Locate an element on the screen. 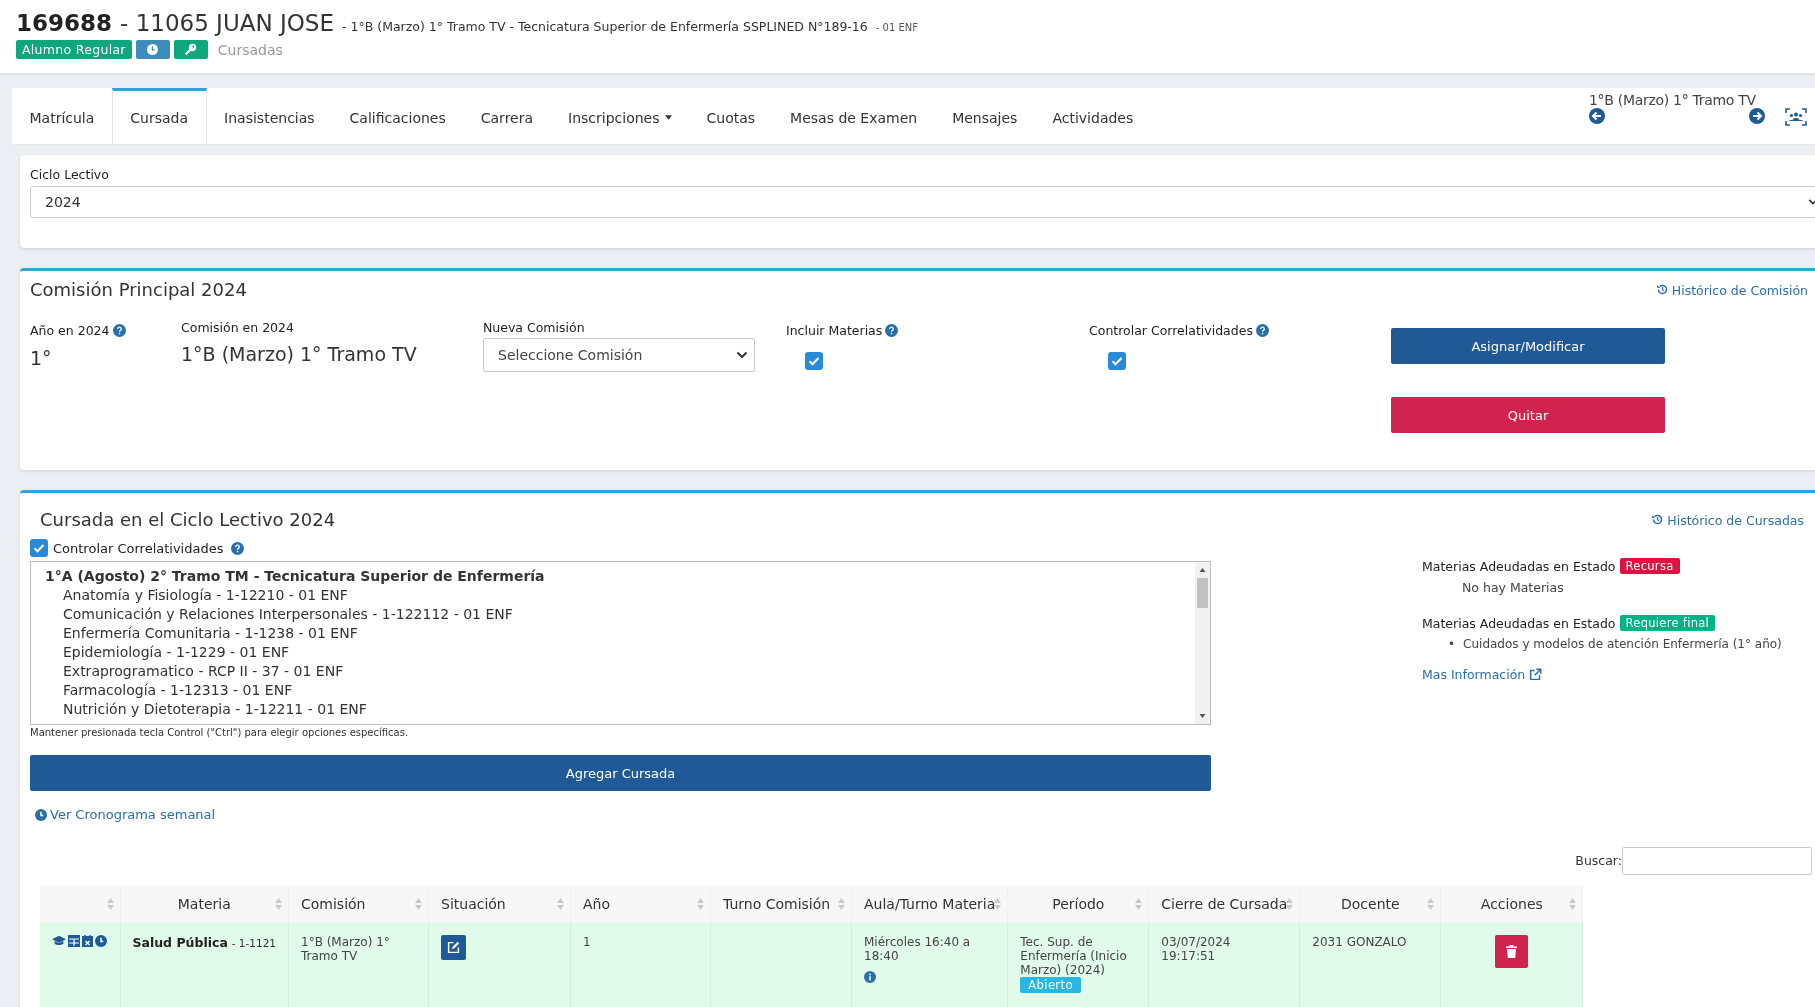 The width and height of the screenshot is (1815, 1007). card-title: Comisión Principal 2024 is located at coordinates (138, 289).